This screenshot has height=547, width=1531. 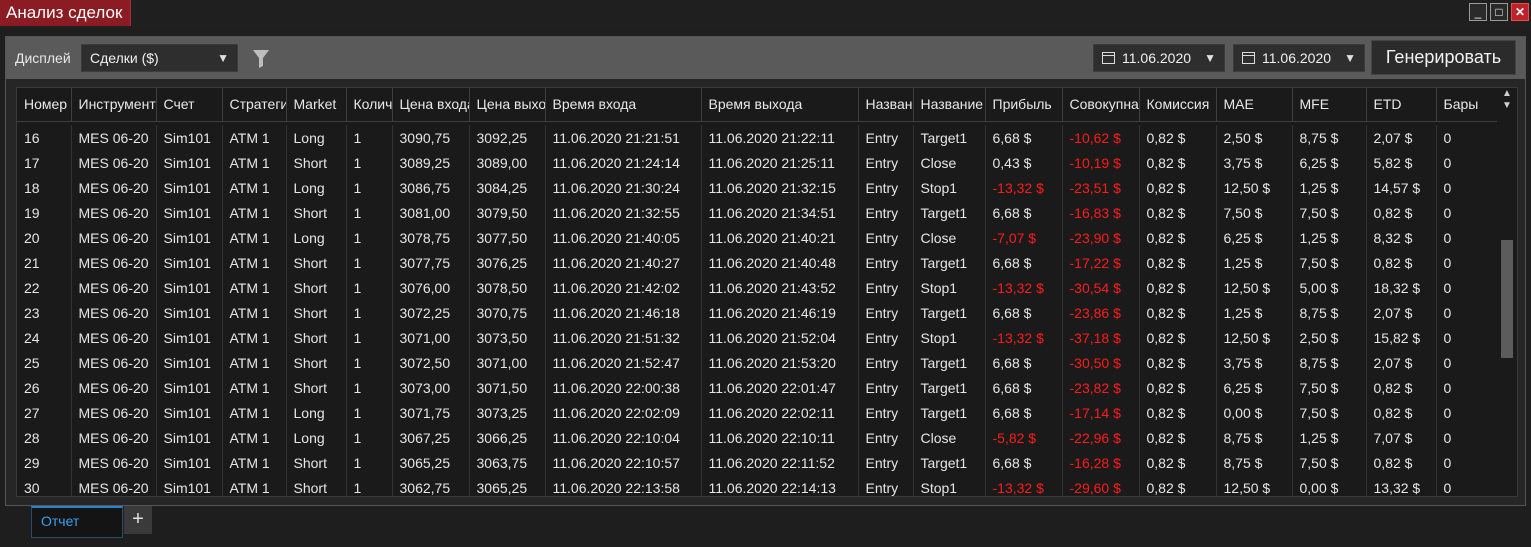 What do you see at coordinates (507, 312) in the screenshot?
I see `table-cell: 3070,75` at bounding box center [507, 312].